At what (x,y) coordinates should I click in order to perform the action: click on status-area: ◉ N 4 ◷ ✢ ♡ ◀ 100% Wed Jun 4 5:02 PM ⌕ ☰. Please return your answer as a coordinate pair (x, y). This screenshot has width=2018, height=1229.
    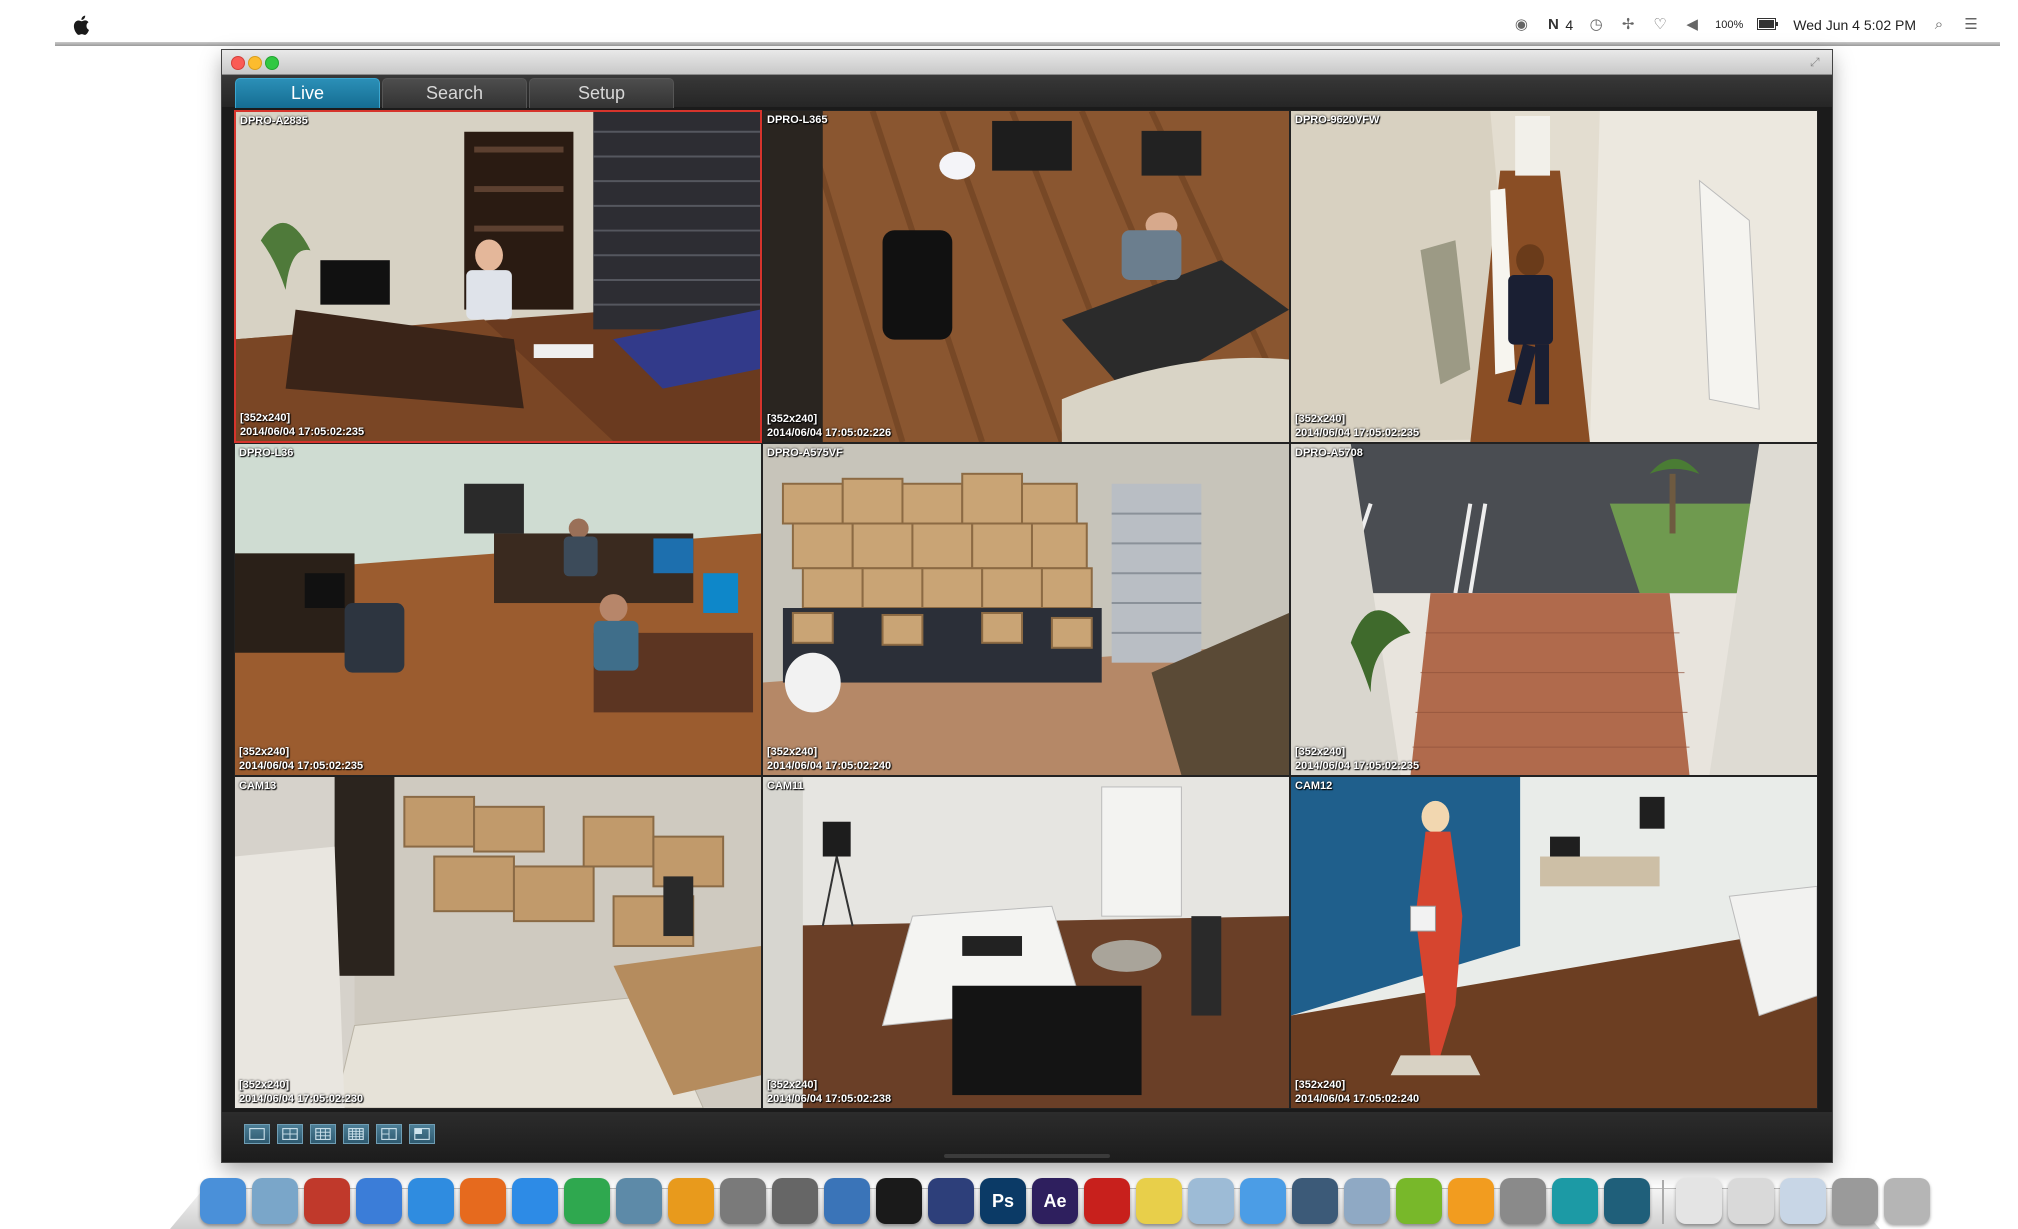
    Looking at the image, I should click on (1746, 25).